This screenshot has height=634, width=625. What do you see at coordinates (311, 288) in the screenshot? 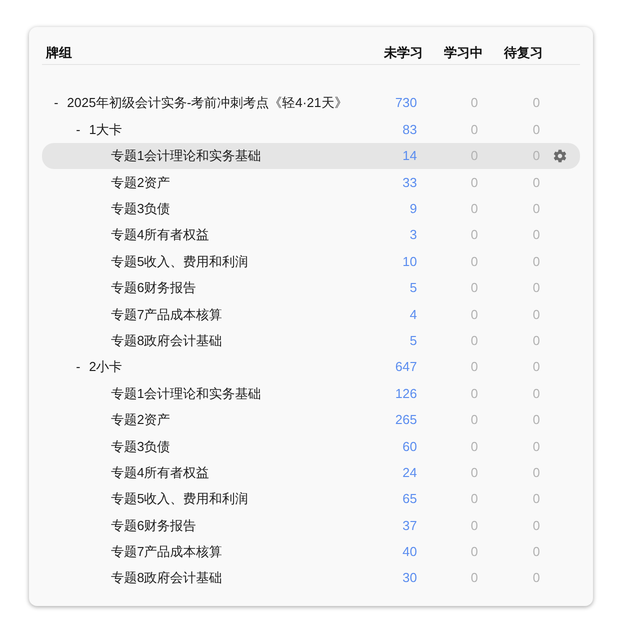
I see `deck-row: 专题6财务报告 5 0 0` at bounding box center [311, 288].